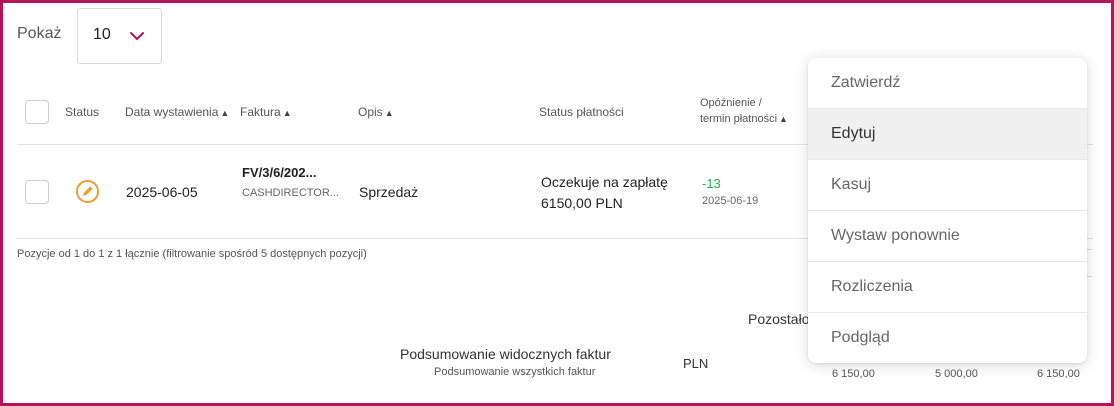  What do you see at coordinates (37, 192) in the screenshot?
I see `row-checkbox` at bounding box center [37, 192].